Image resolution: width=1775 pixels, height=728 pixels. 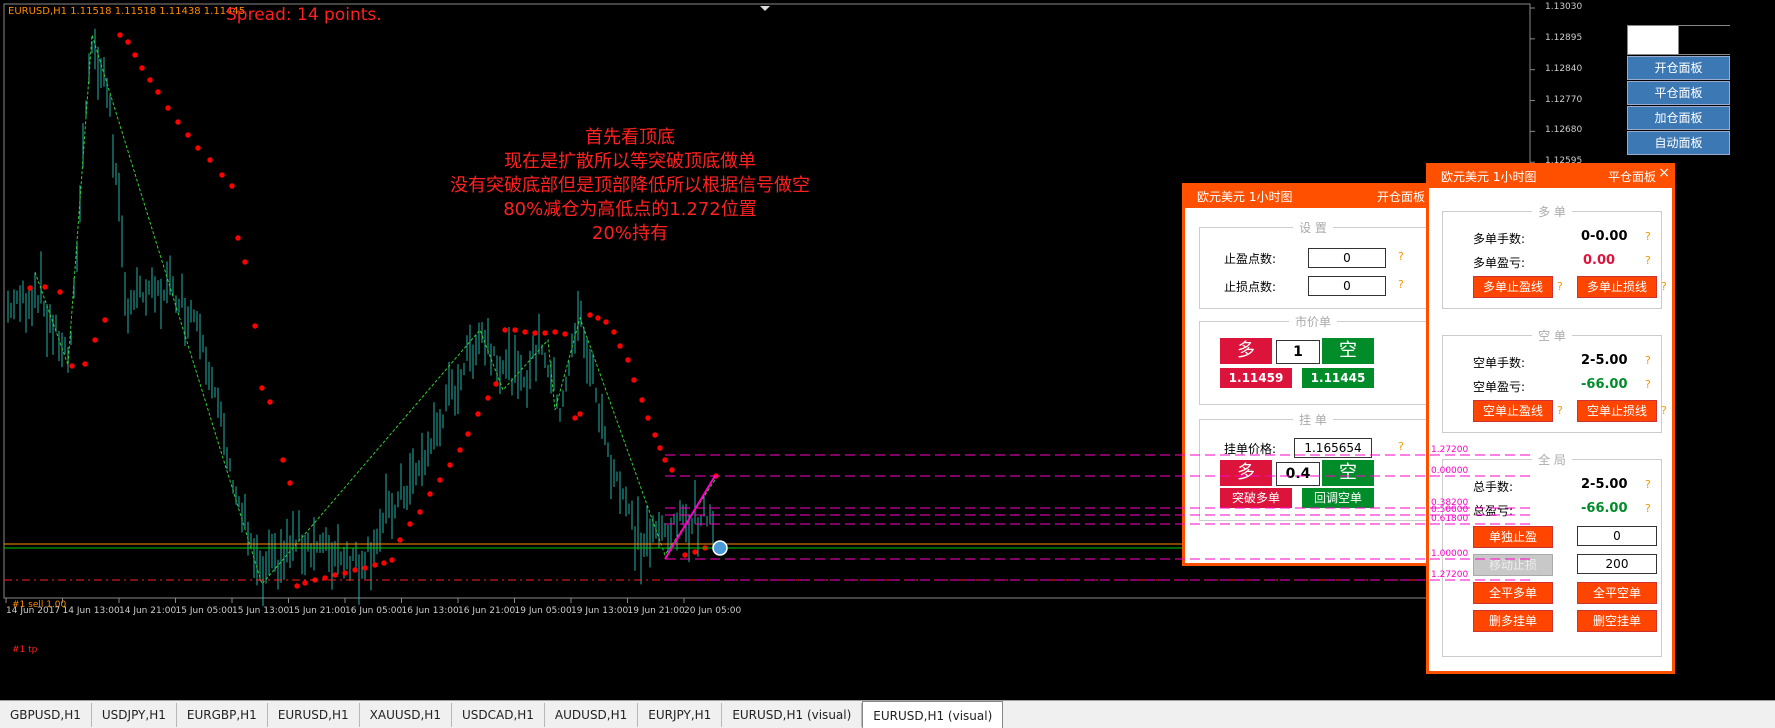 What do you see at coordinates (1513, 593) in the screenshot?
I see `close-all-long-button: 全平多单` at bounding box center [1513, 593].